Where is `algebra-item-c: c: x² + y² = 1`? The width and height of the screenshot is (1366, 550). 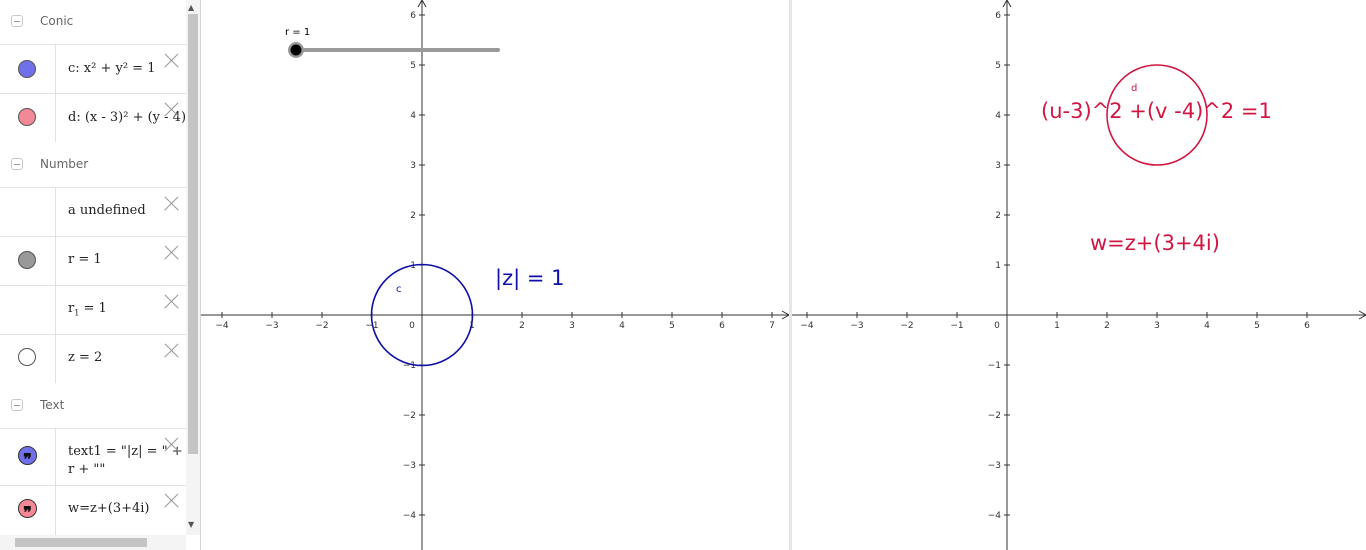
algebra-item-c: c: x² + y² = 1 is located at coordinates (93, 68).